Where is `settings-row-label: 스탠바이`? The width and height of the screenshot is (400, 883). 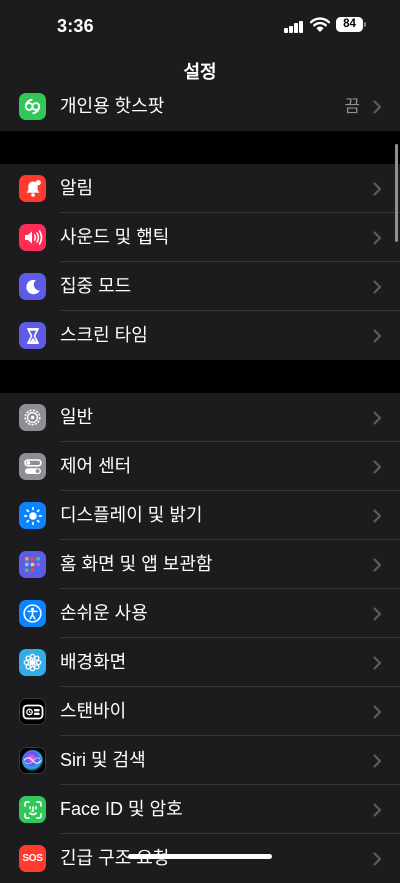 settings-row-label: 스탠바이 is located at coordinates (93, 711).